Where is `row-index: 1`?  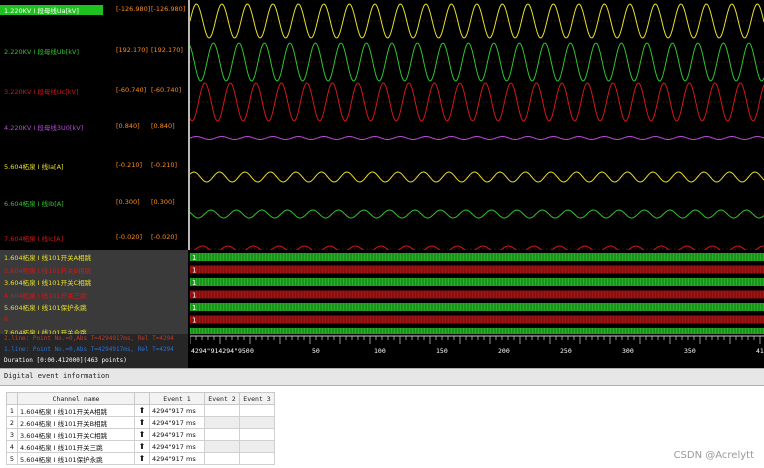 row-index: 1 is located at coordinates (12, 410).